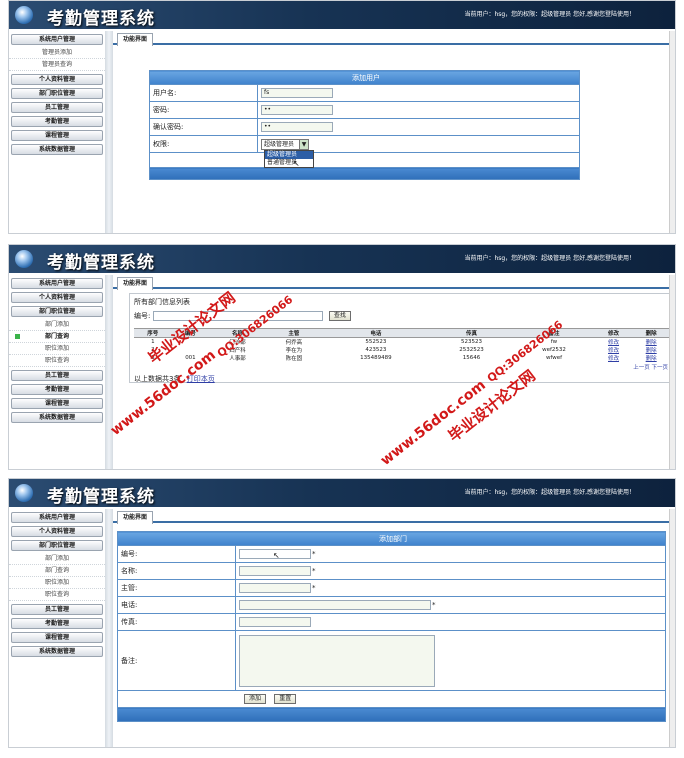 This screenshot has width=684, height=758. What do you see at coordinates (554, 342) in the screenshot?
I see `table-cell: fw` at bounding box center [554, 342].